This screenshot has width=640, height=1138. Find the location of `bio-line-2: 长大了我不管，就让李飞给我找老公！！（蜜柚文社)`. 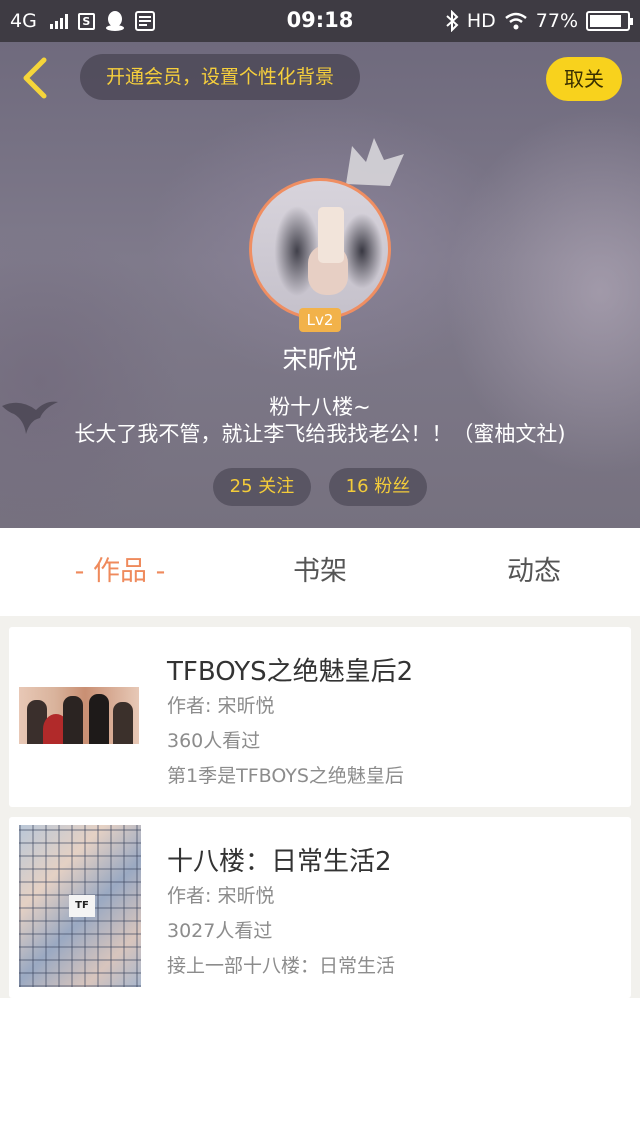

bio-line-2: 长大了我不管，就让李飞给我找老公！！（蜜柚文社) is located at coordinates (320, 434).